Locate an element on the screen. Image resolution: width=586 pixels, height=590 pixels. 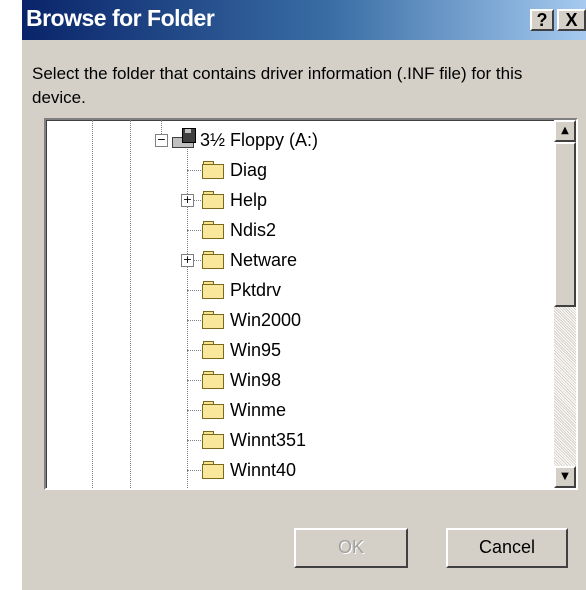
tree-node-label: Ndis2 is located at coordinates (253, 230).